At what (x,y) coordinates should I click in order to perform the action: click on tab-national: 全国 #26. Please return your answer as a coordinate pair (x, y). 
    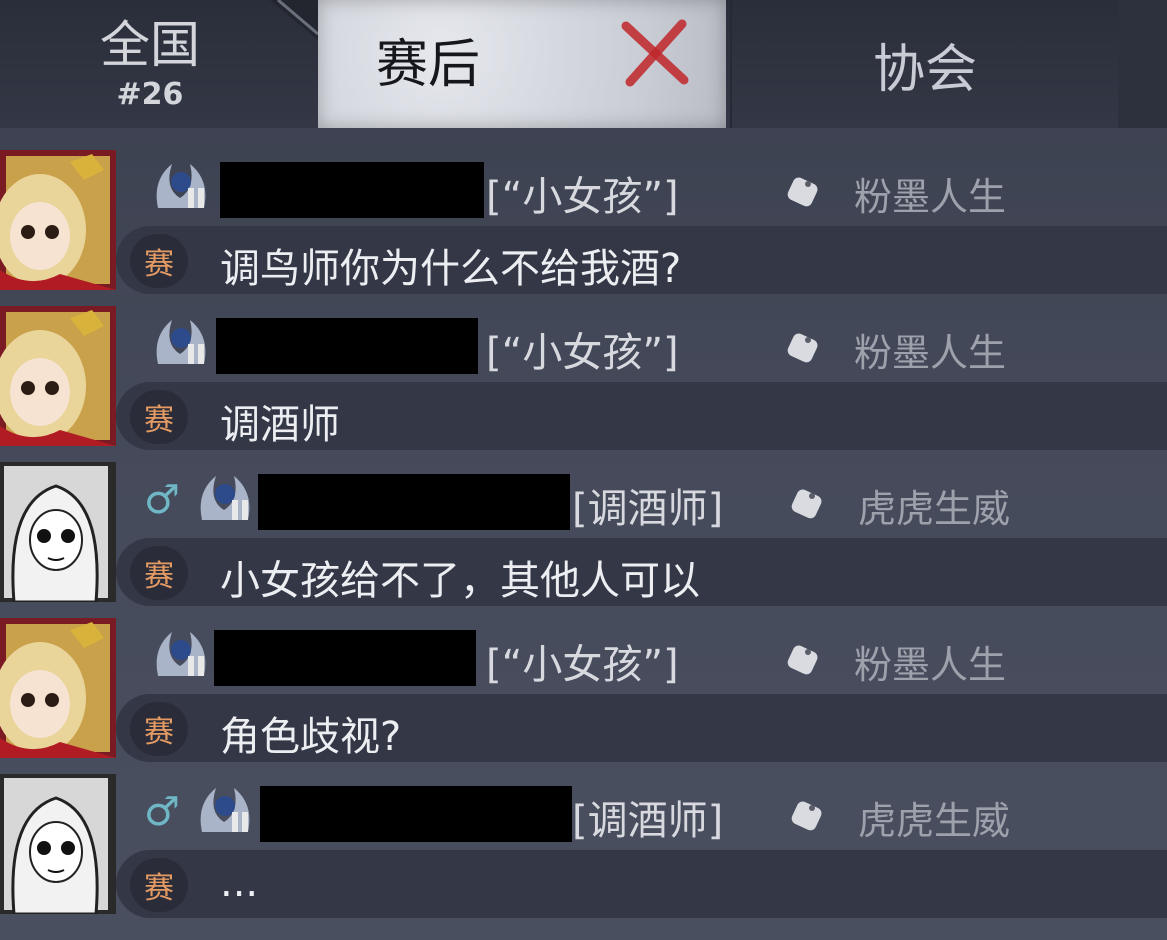
    Looking at the image, I should click on (150, 64).